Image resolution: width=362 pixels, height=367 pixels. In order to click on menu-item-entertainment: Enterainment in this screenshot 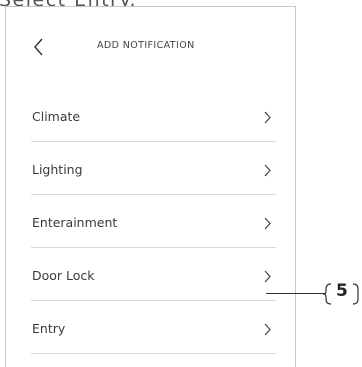, I will do `click(153, 221)`.